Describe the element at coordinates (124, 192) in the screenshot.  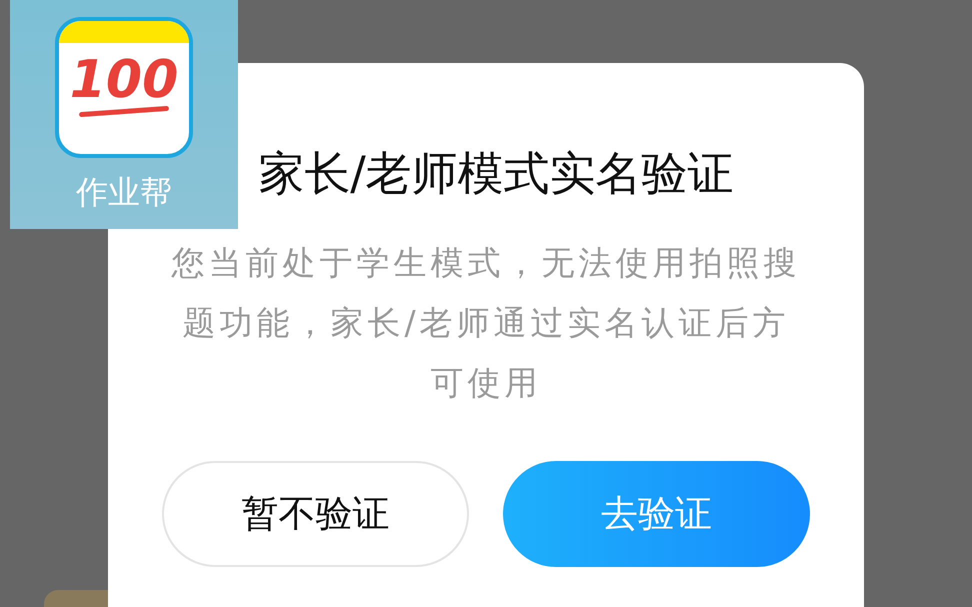
I see `app-name: 作业帮` at that location.